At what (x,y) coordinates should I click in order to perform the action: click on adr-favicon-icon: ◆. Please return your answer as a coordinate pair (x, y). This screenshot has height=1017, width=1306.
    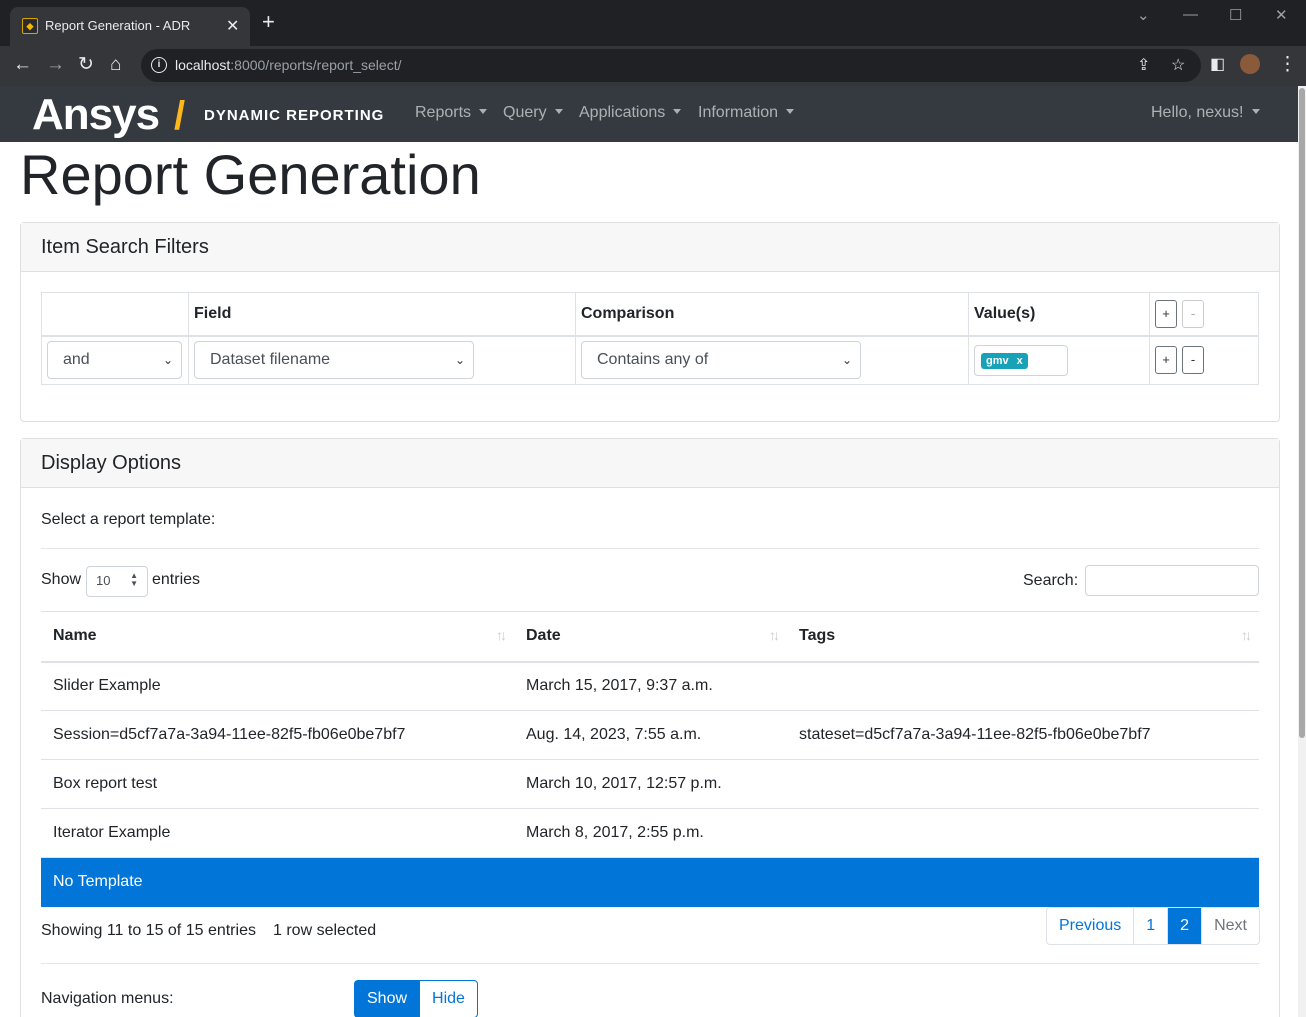
    Looking at the image, I should click on (30, 26).